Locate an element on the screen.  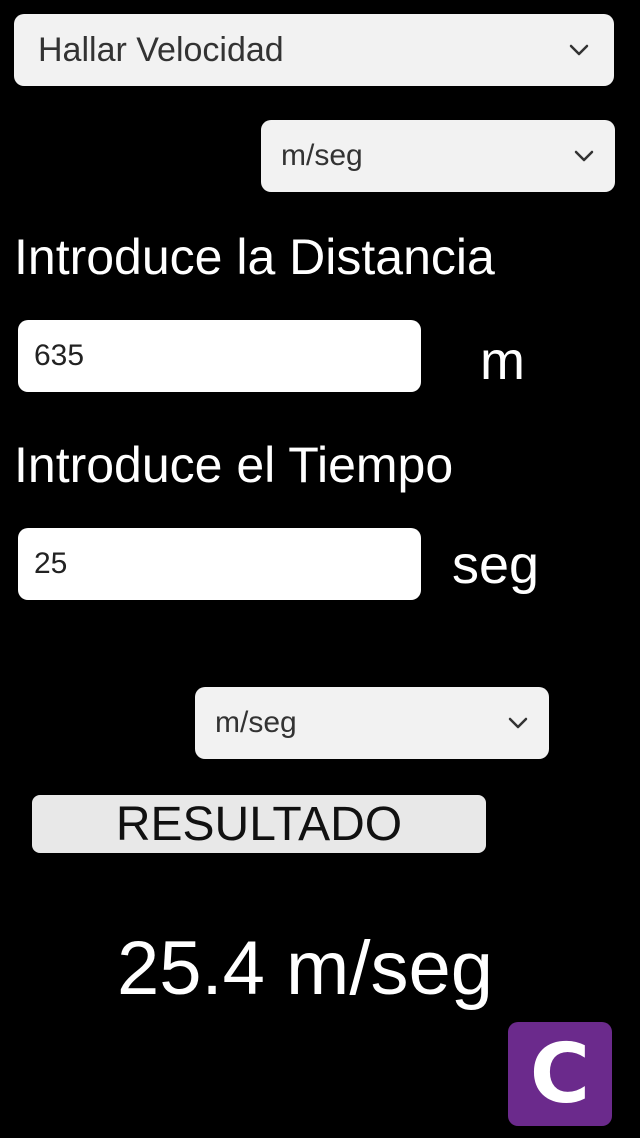
result-button: RESULTADO is located at coordinates (259, 824).